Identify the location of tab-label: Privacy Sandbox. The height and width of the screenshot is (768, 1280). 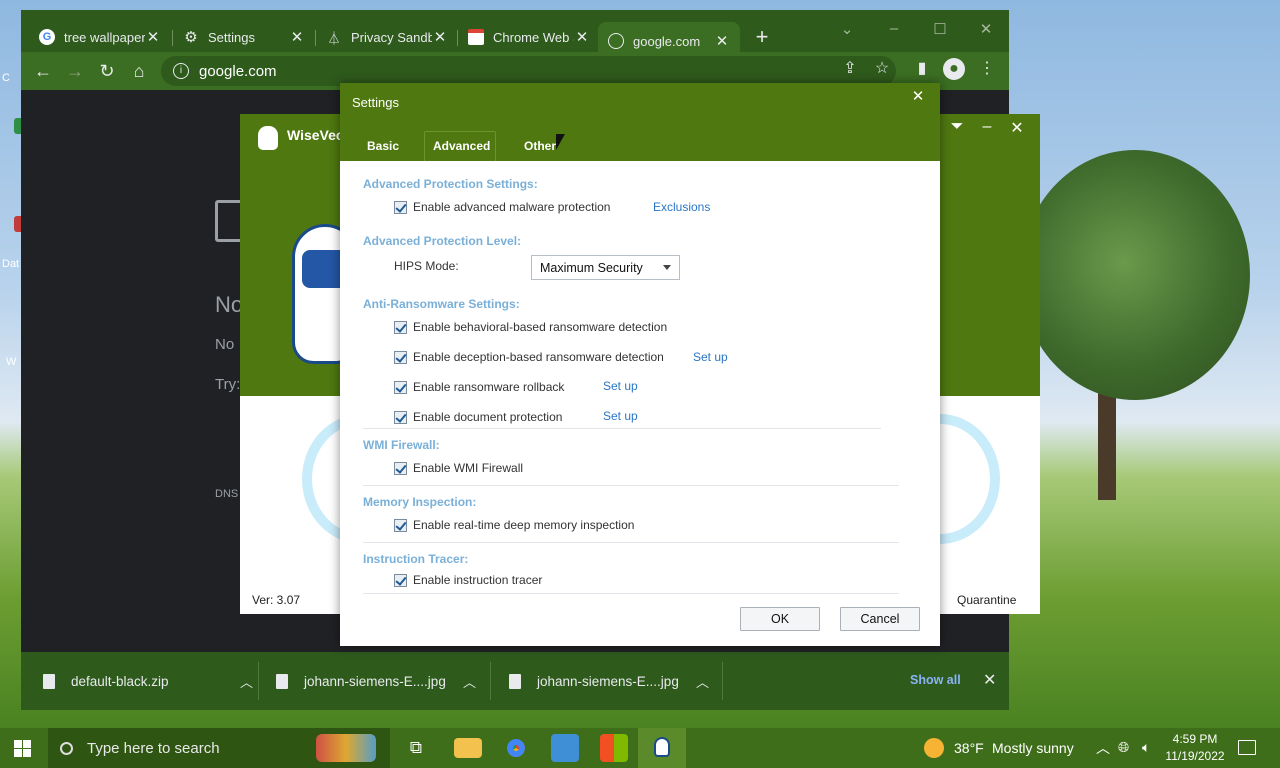
(391, 37).